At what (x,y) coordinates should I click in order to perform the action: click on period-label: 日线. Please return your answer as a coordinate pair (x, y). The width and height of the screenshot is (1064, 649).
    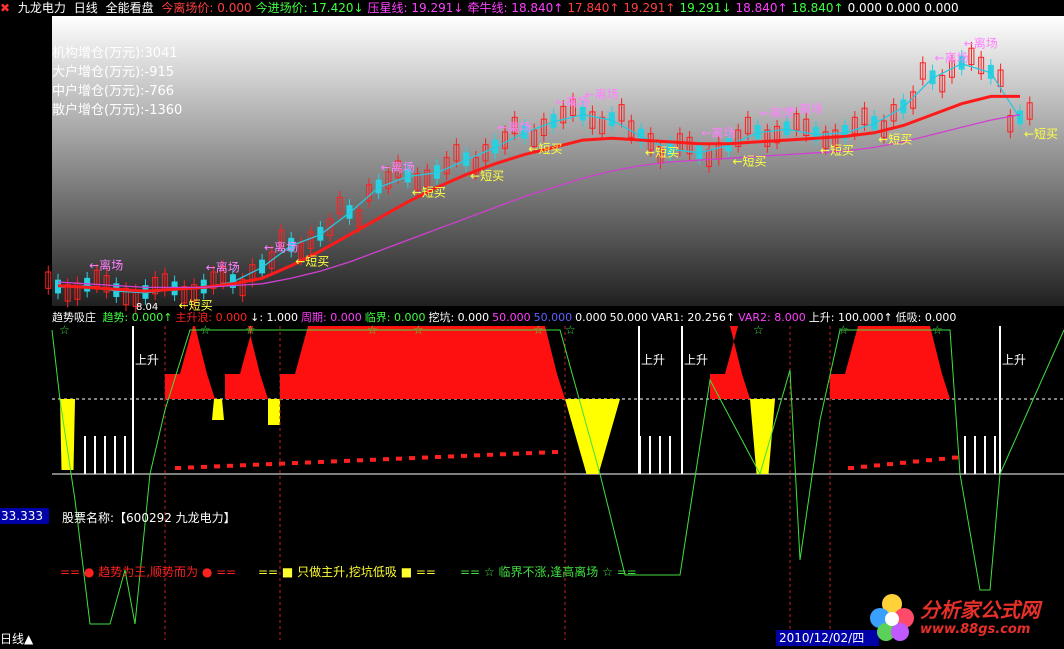
    Looking at the image, I should click on (86, 8).